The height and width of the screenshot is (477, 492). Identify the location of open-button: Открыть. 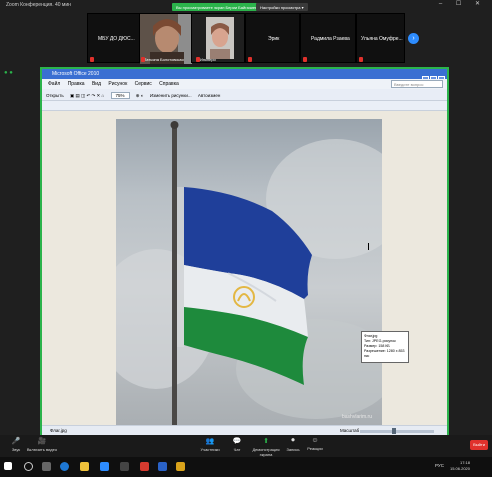
(55, 95).